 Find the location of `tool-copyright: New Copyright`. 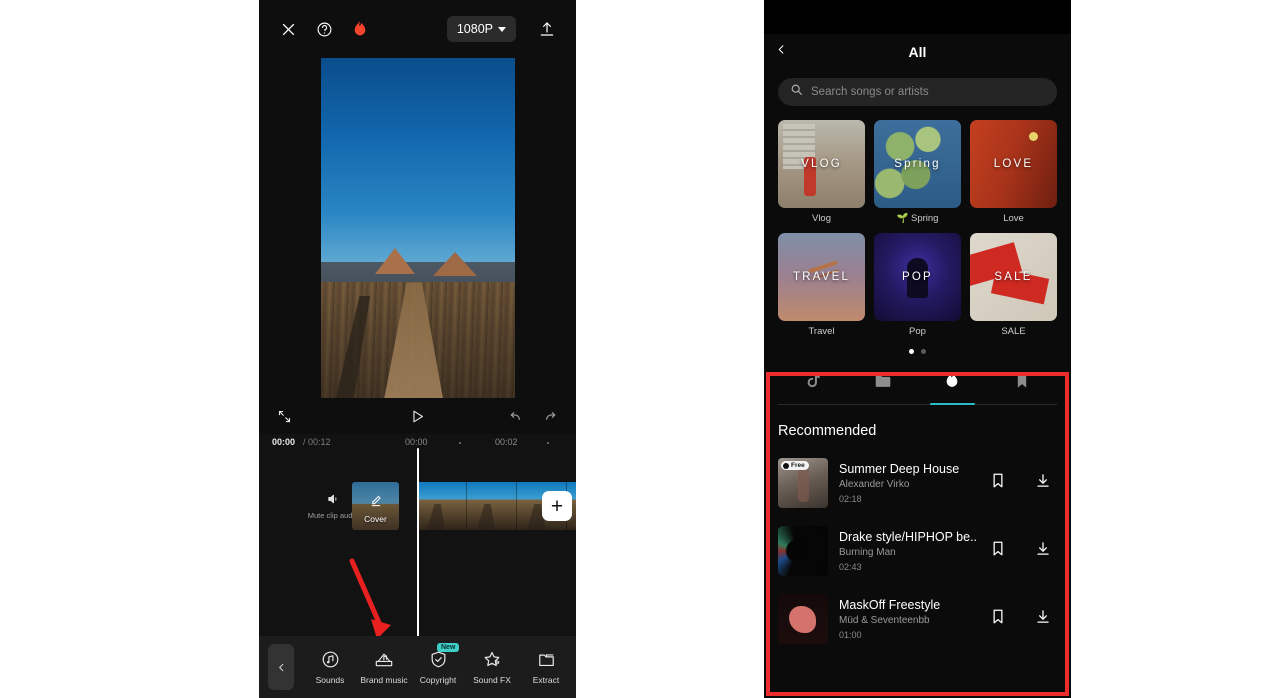

tool-copyright: New Copyright is located at coordinates (438, 664).